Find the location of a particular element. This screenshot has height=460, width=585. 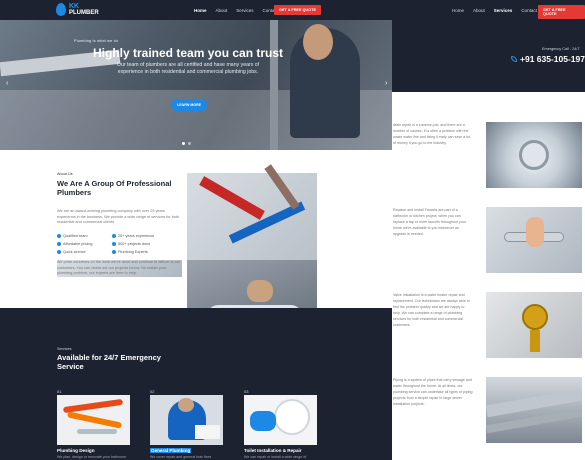

plumber-photo is located at coordinates (186, 420).